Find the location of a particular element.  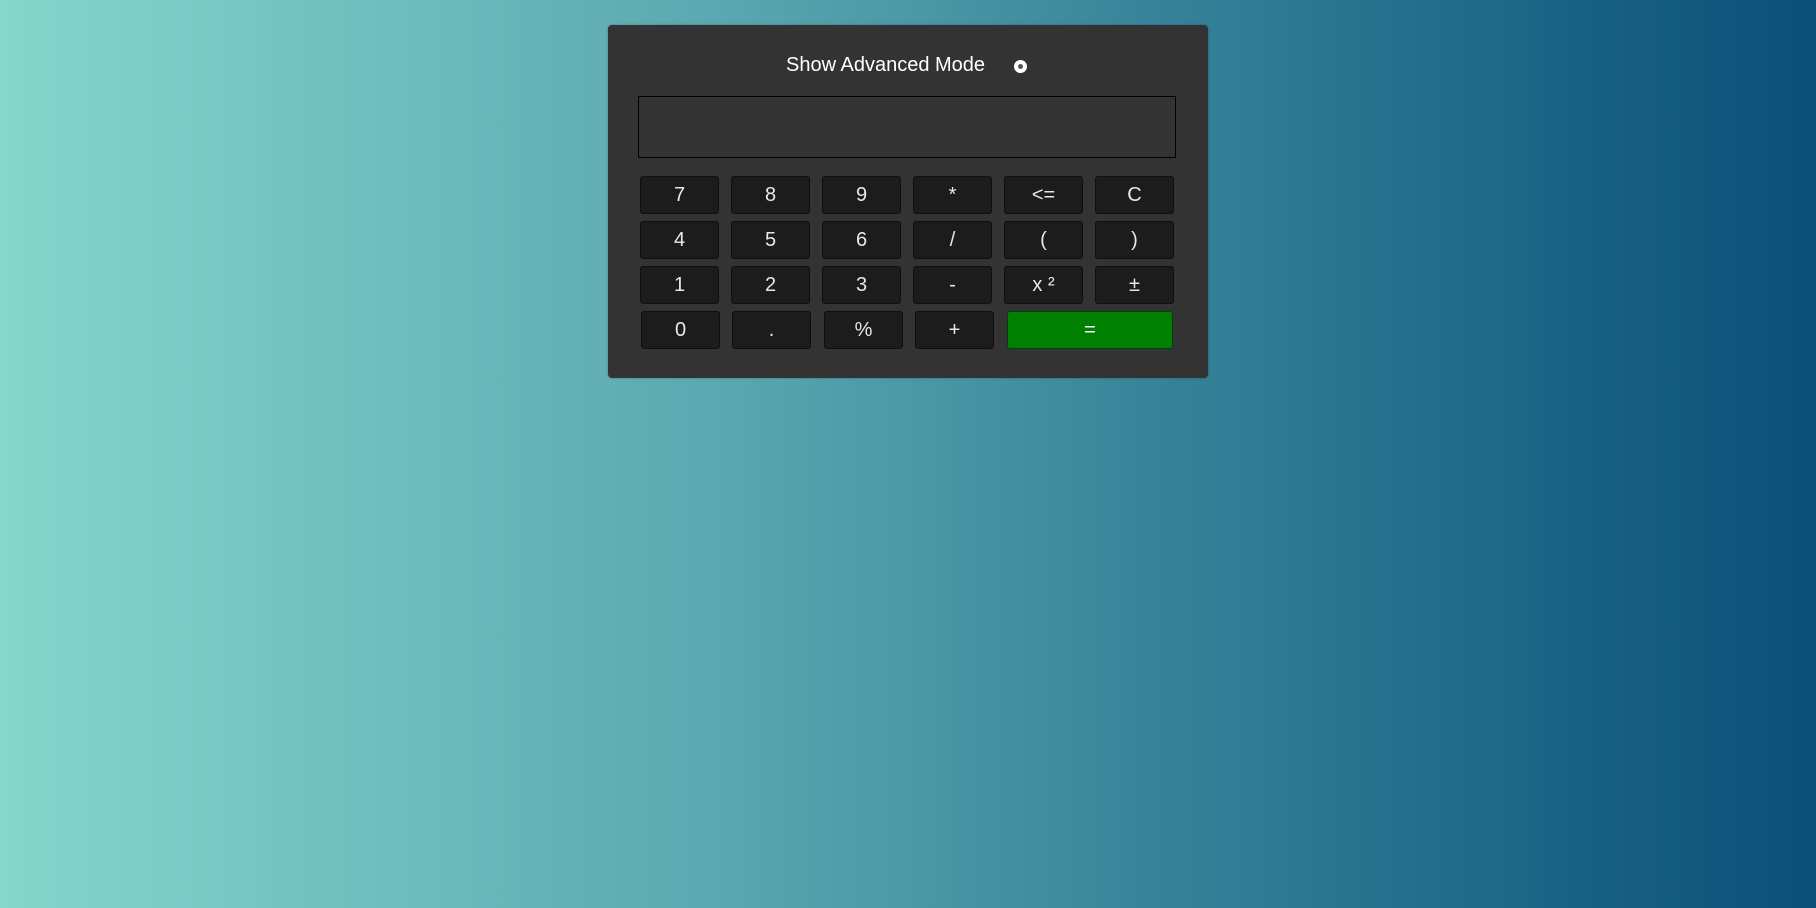

square-button: x ² is located at coordinates (1043, 285).